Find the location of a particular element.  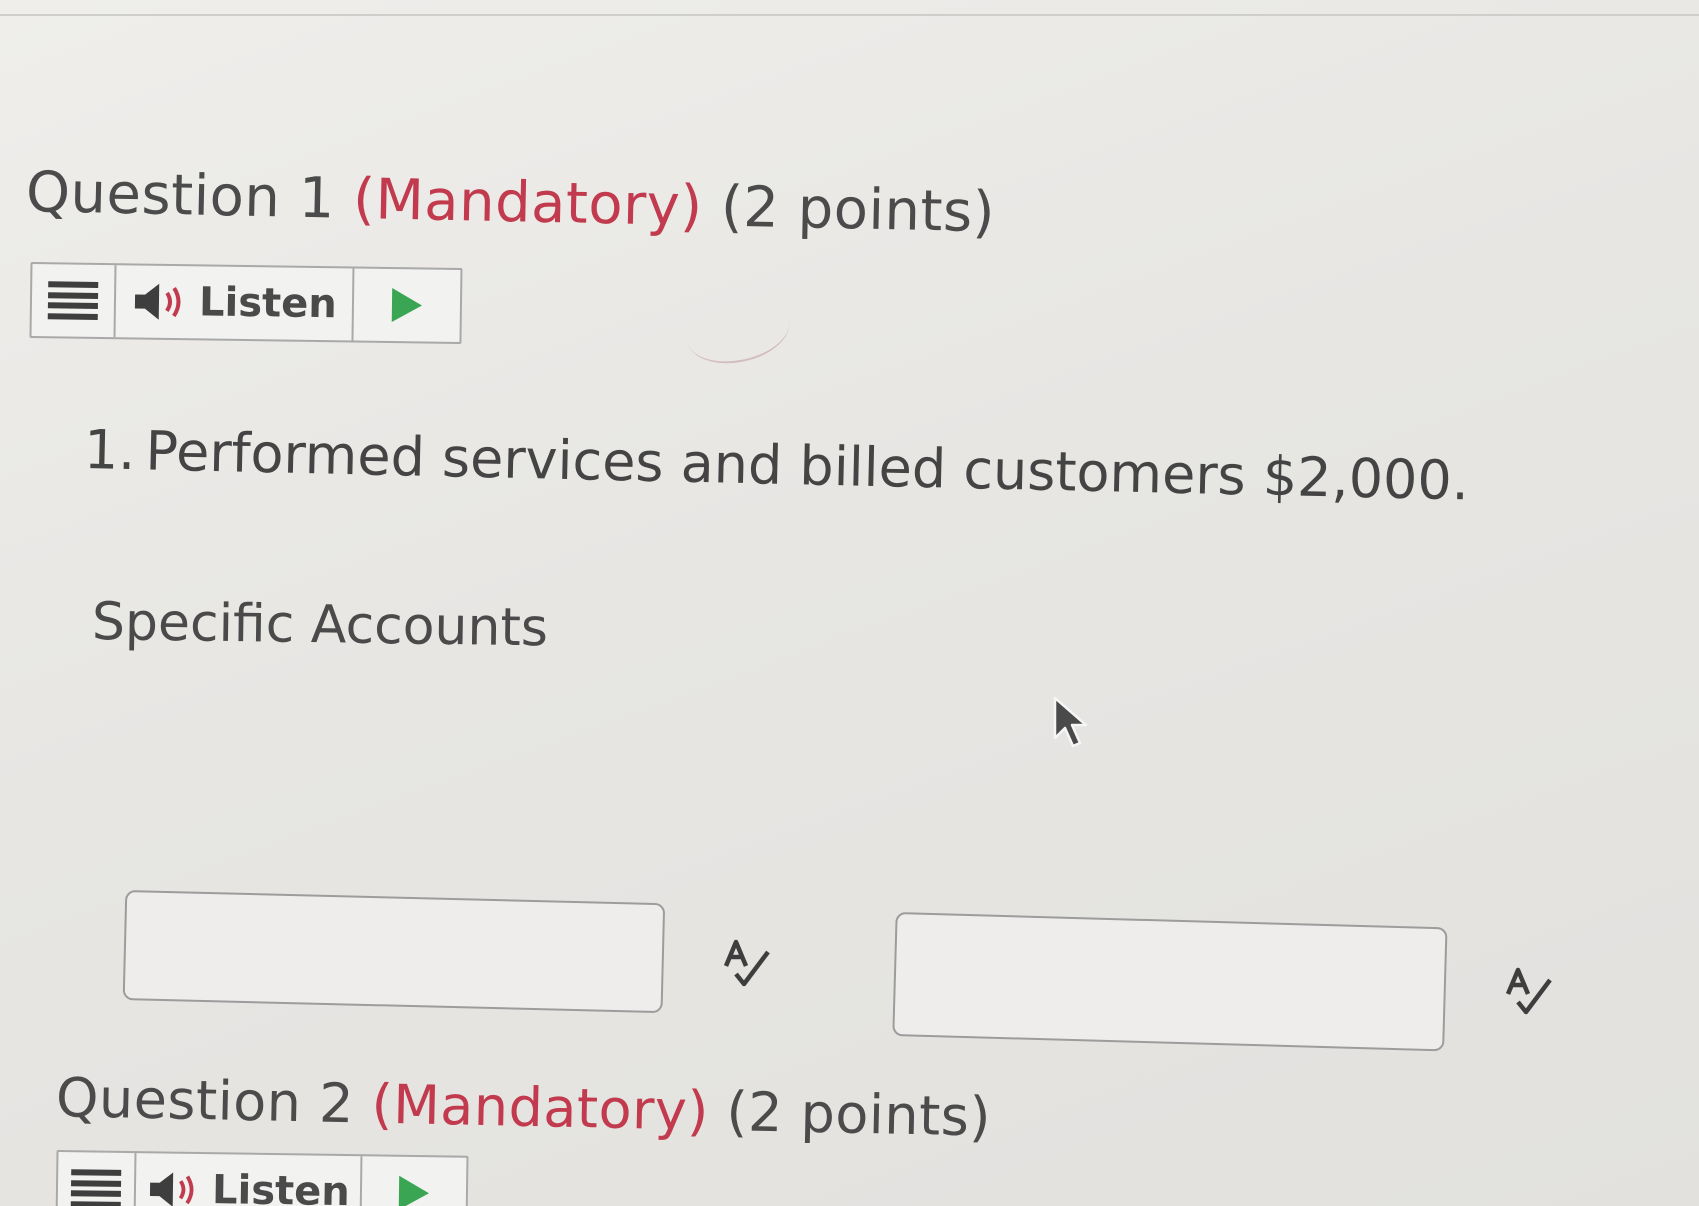

question-1-points: (2 points) is located at coordinates (858, 210).